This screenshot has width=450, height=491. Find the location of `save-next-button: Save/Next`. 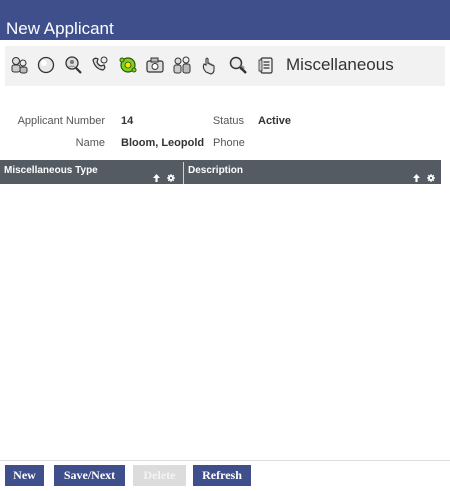

save-next-button: Save/Next is located at coordinates (89, 475).